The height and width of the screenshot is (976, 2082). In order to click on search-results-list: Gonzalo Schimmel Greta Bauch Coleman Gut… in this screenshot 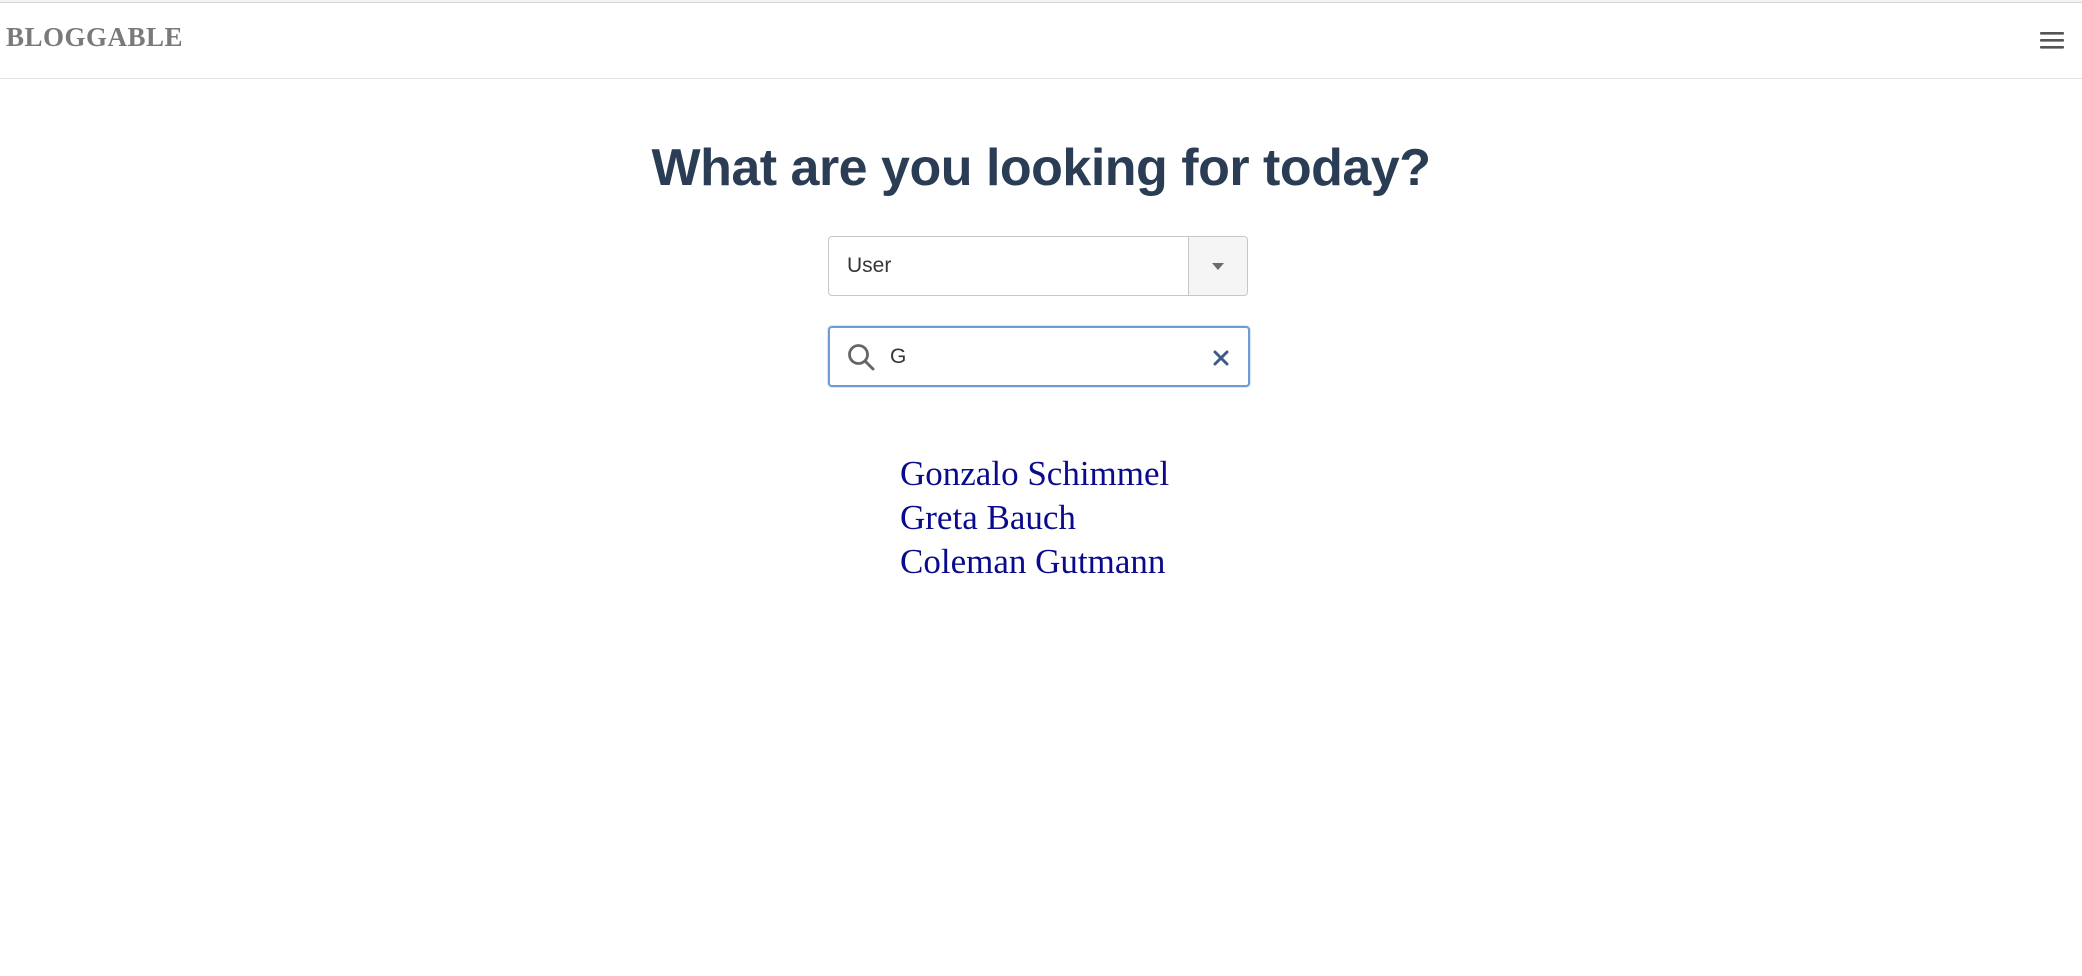, I will do `click(1034, 518)`.